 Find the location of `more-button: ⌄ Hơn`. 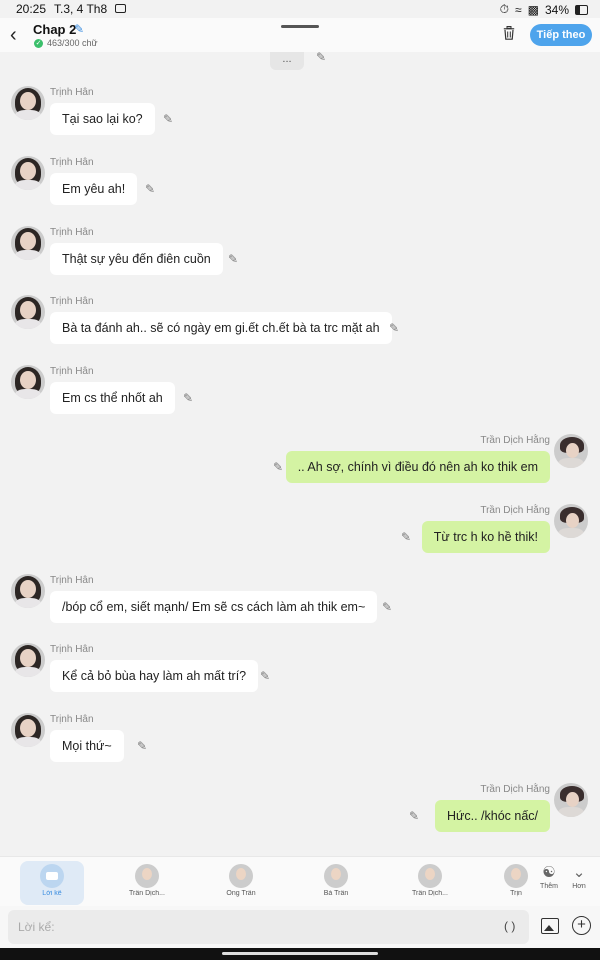

more-button: ⌄ Hơn is located at coordinates (579, 876).